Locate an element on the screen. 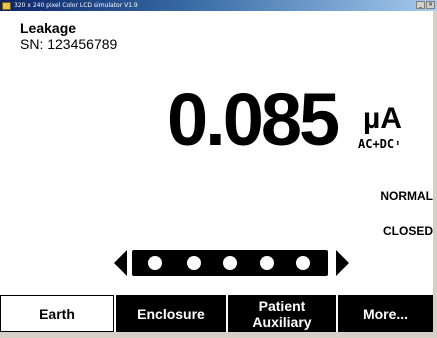  window-title: 320 x 240 pixel Color LCD simulator V1.9 is located at coordinates (76, 5).